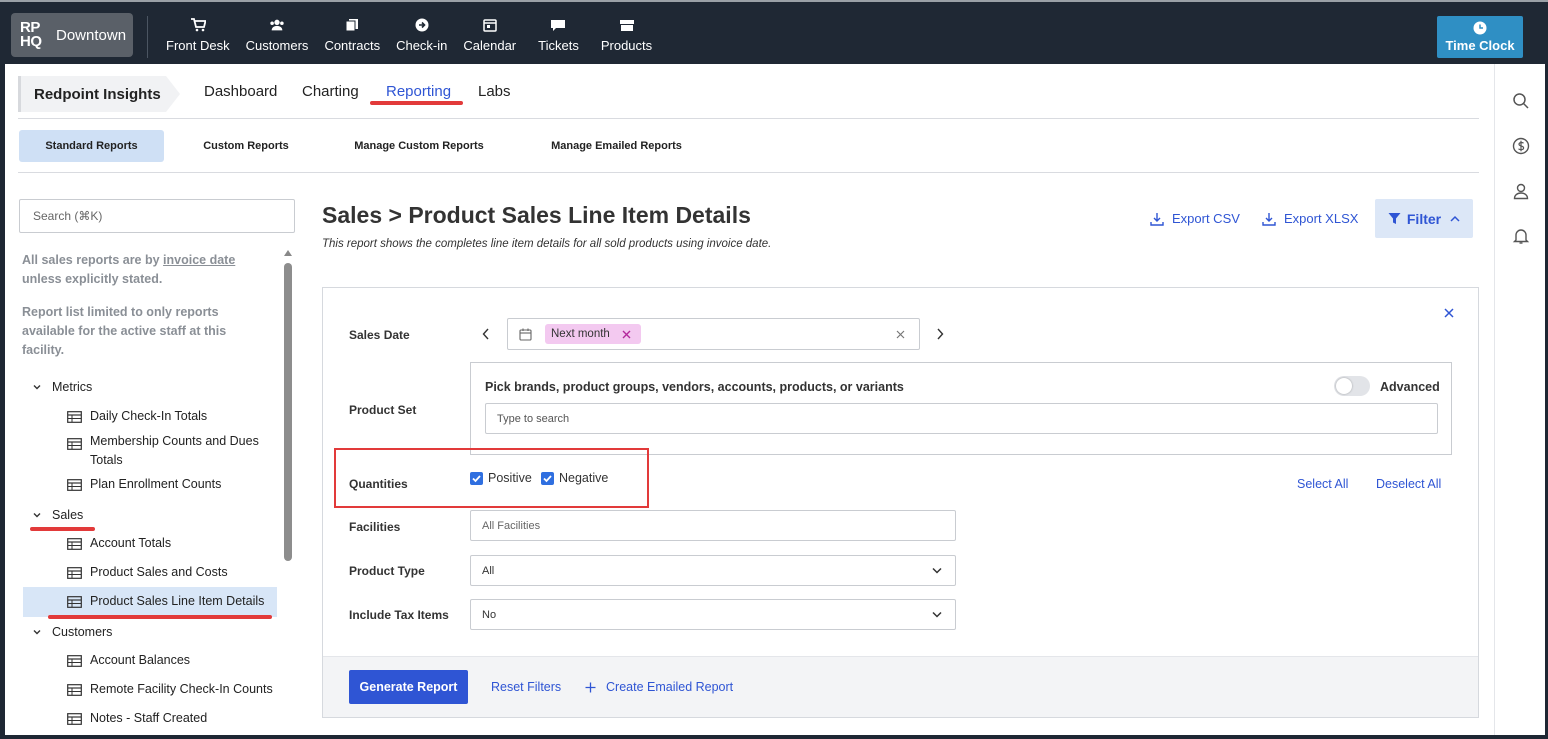 The image size is (1548, 739). Describe the element at coordinates (1519, 399) in the screenshot. I see `right-rail` at that location.